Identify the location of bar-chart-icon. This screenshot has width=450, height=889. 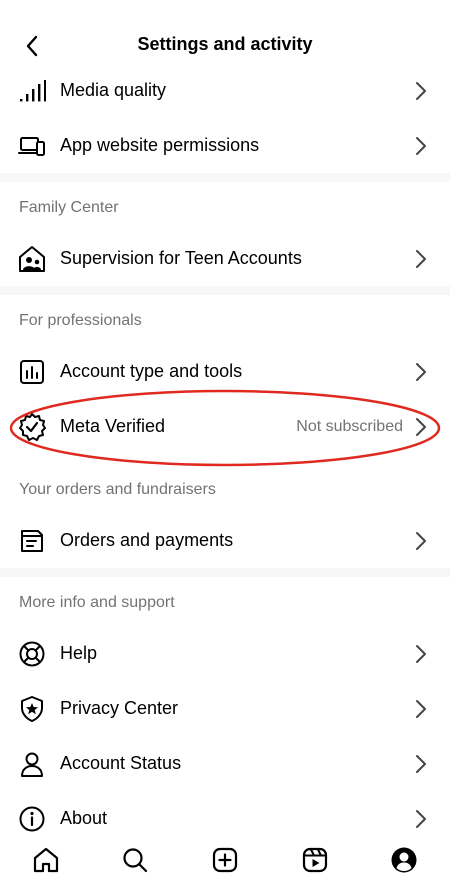
(32, 372).